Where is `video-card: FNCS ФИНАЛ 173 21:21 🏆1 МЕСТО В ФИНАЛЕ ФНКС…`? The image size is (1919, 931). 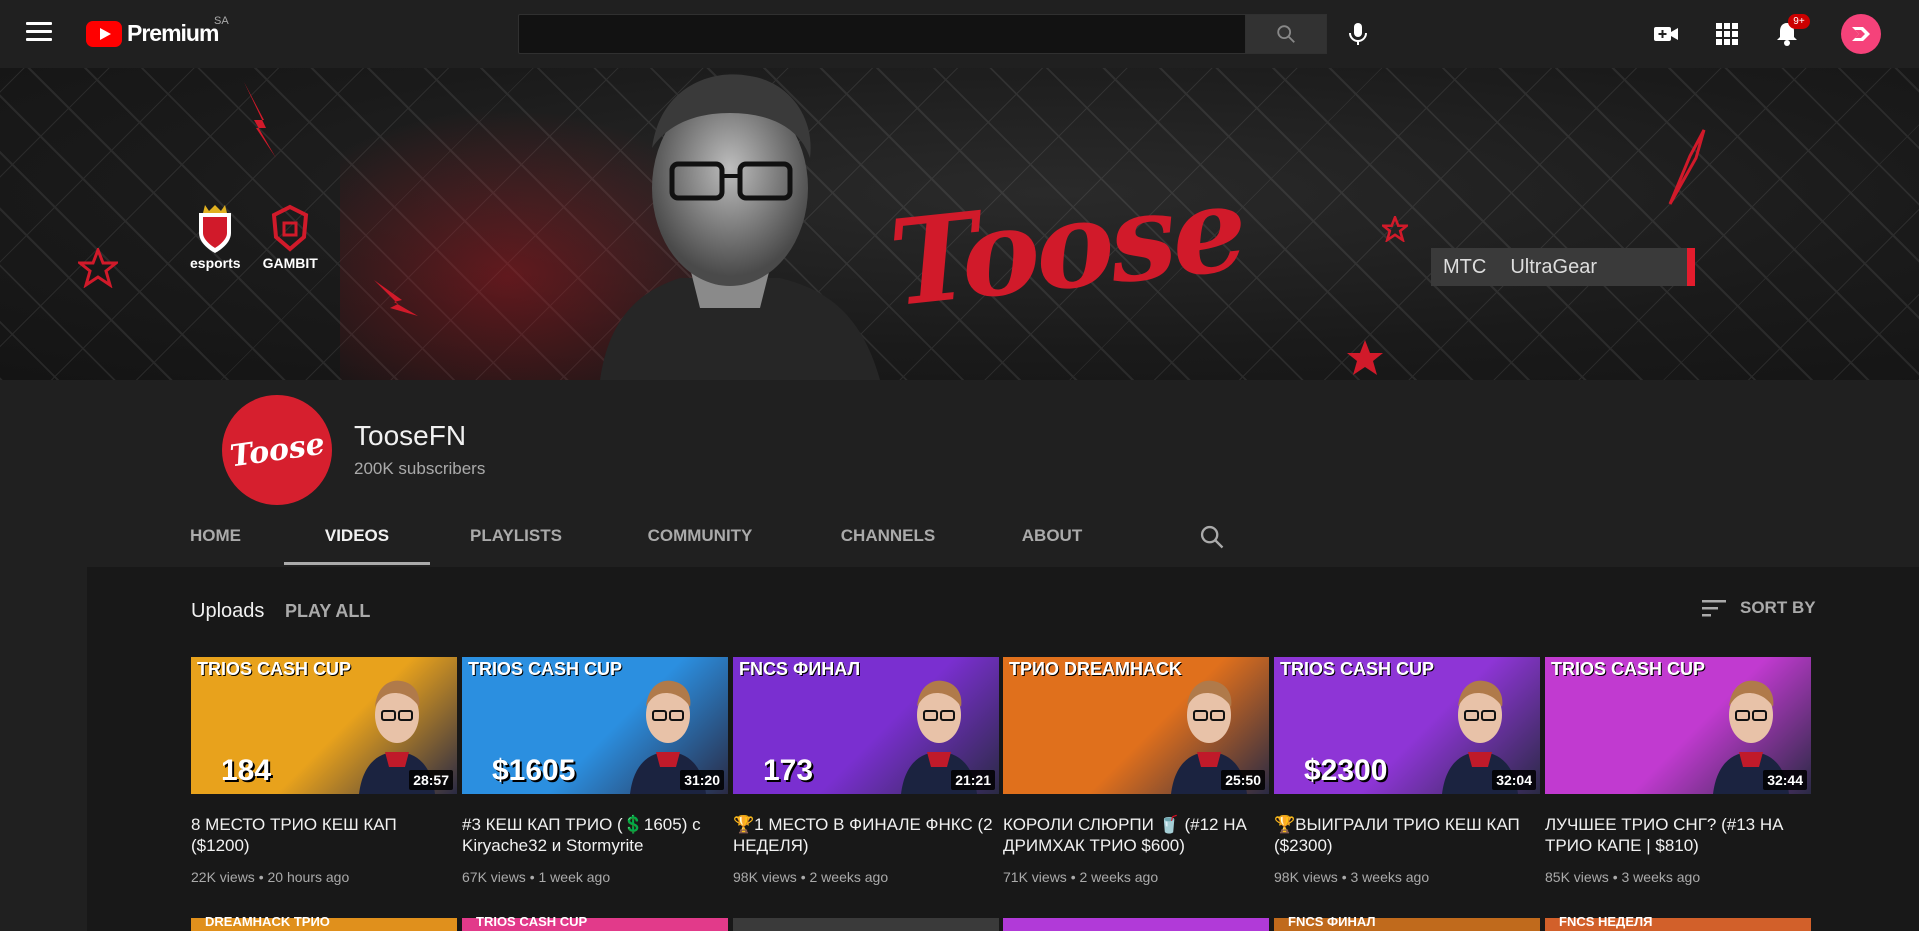 video-card: FNCS ФИНАЛ 173 21:21 🏆1 МЕСТО В ФИНАЛЕ ФНКС… is located at coordinates (866, 771).